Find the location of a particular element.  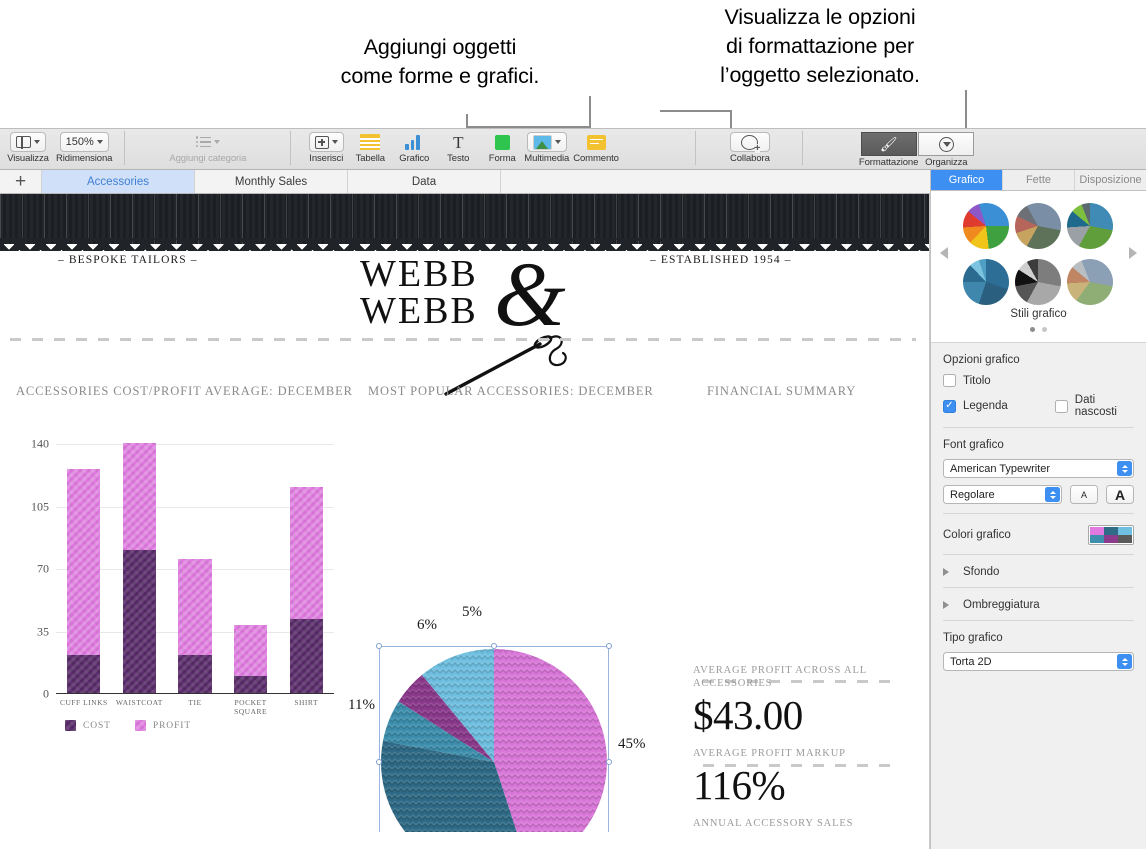

organizza-toggle is located at coordinates (946, 144).